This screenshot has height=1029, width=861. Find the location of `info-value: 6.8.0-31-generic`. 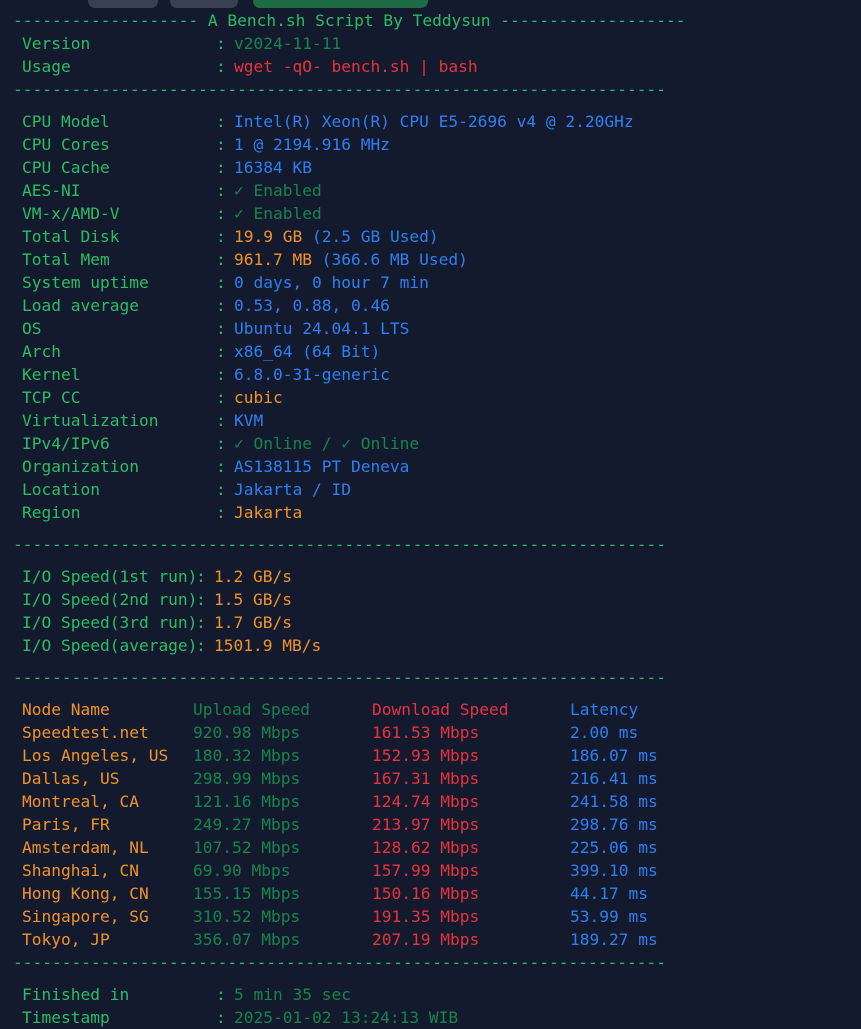

info-value: 6.8.0-31-generic is located at coordinates (312, 374).